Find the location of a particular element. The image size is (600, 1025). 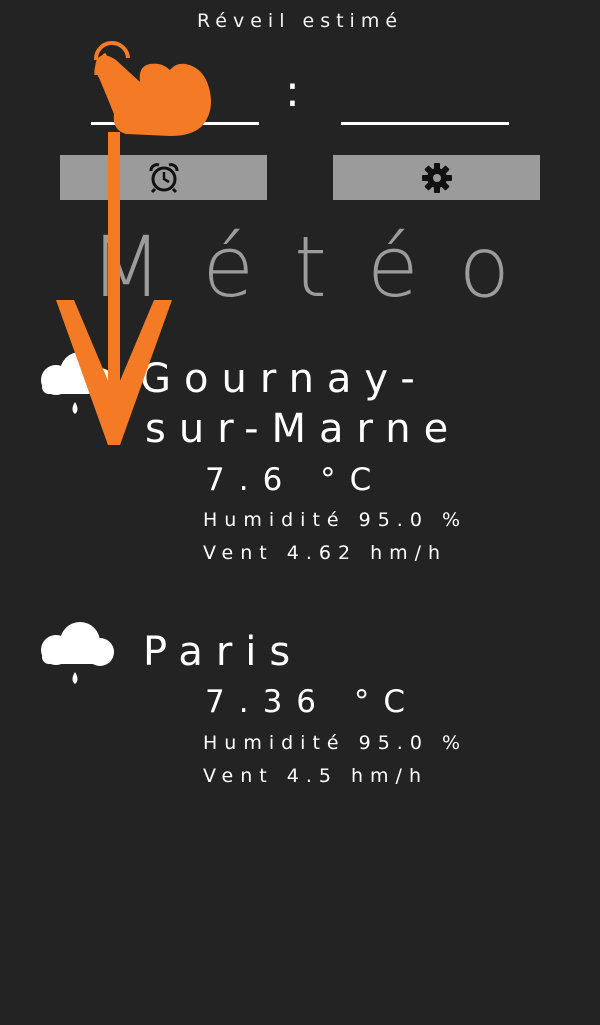

alarm-clock-icon is located at coordinates (163, 177).